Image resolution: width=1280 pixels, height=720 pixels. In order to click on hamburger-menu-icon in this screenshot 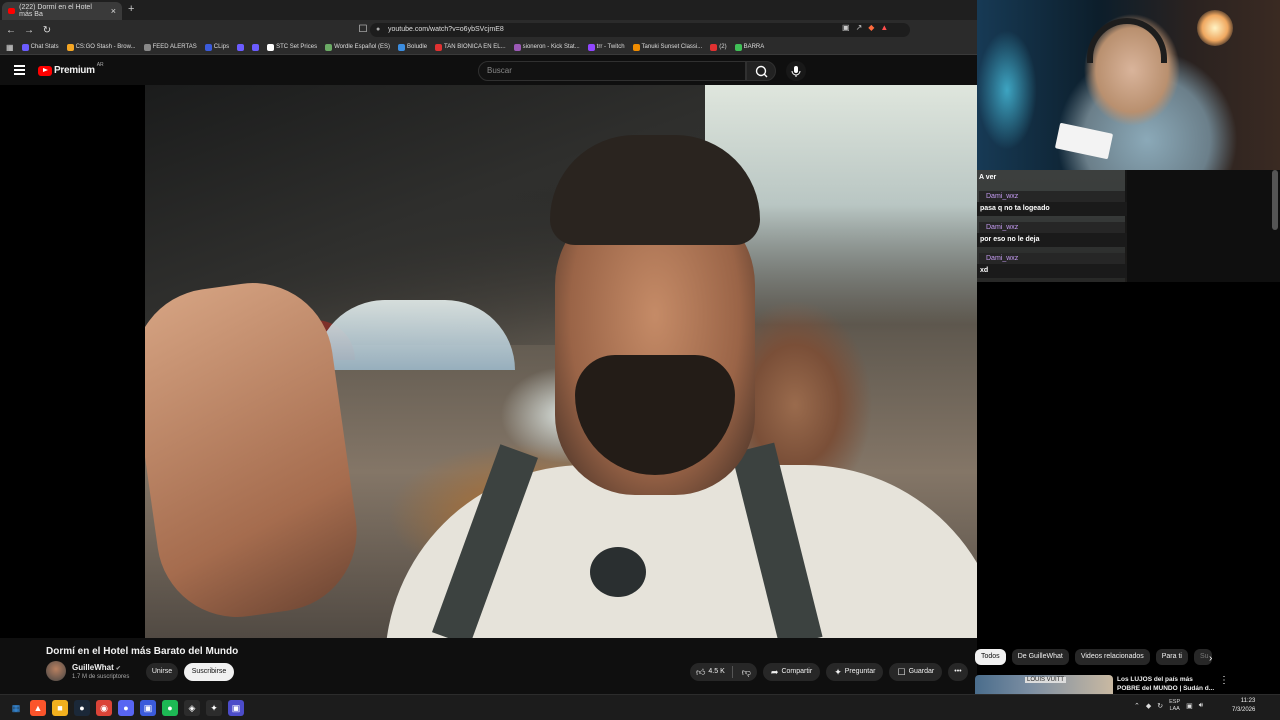, I will do `click(19, 70)`.